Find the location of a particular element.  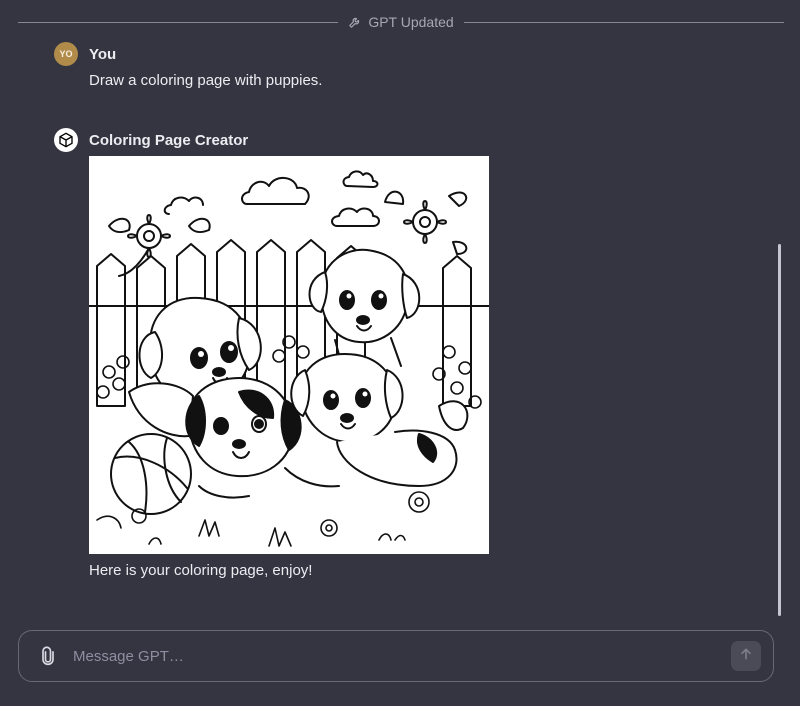

divider-line-right is located at coordinates (624, 22).